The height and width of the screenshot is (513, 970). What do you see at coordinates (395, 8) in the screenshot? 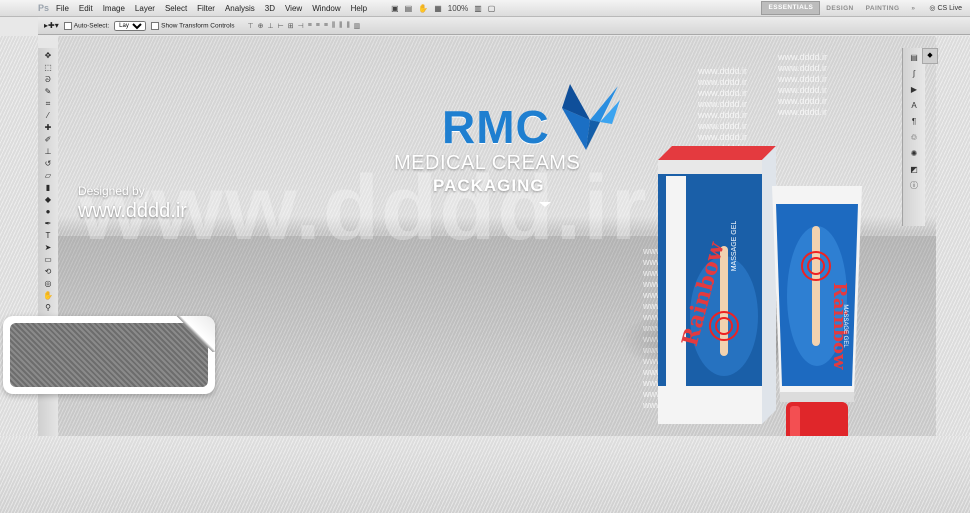
I see `launch-bridge-icon: ▣` at bounding box center [395, 8].